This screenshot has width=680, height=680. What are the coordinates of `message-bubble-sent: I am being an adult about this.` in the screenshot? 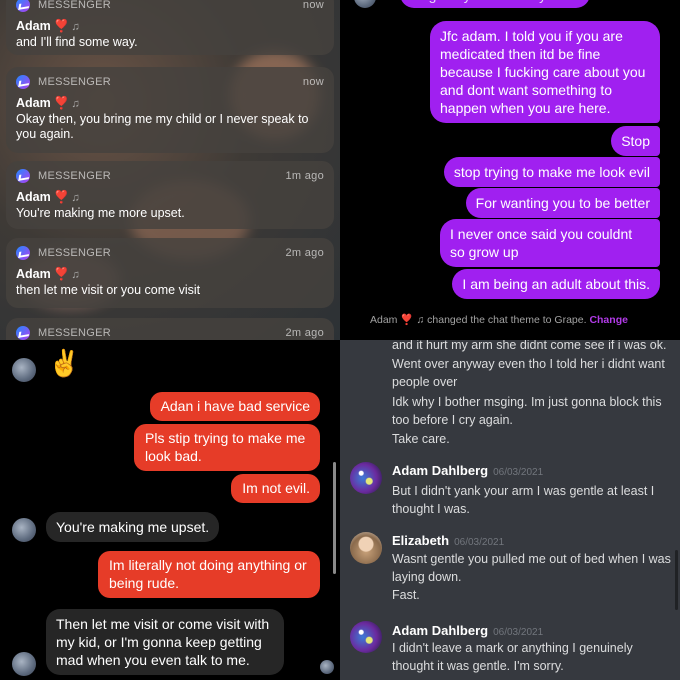 It's located at (556, 284).